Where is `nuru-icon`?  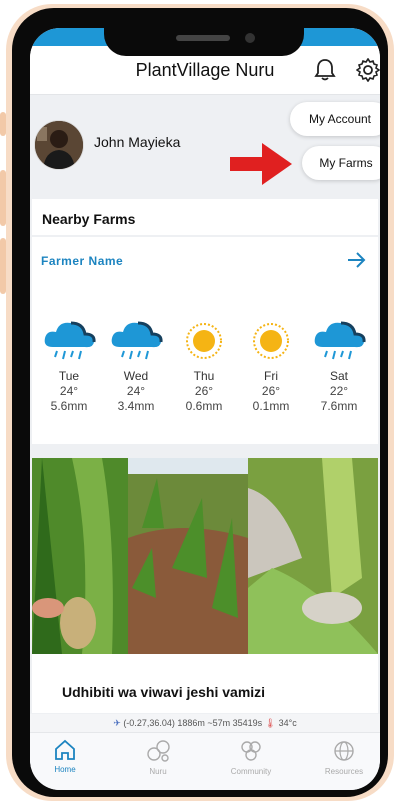
nuru-icon is located at coordinates (158, 752).